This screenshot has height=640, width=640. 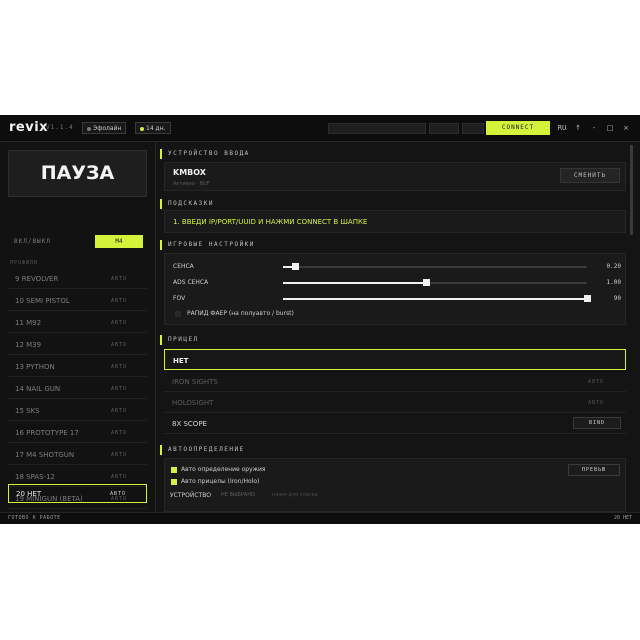 I want to click on profile-name: 11 M92, so click(x=28, y=323).